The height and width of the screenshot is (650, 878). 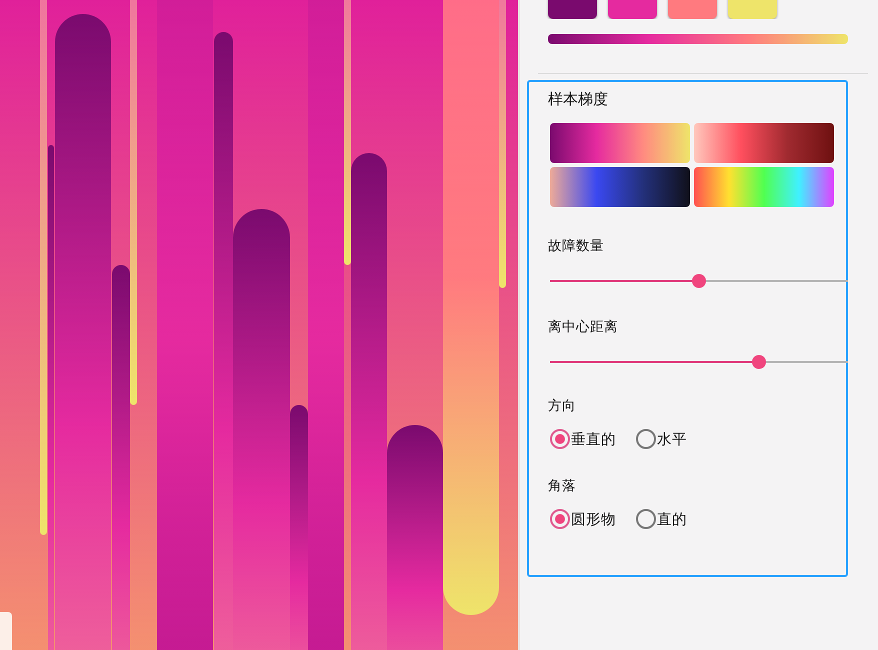 What do you see at coordinates (562, 486) in the screenshot?
I see `option-label: 角落` at bounding box center [562, 486].